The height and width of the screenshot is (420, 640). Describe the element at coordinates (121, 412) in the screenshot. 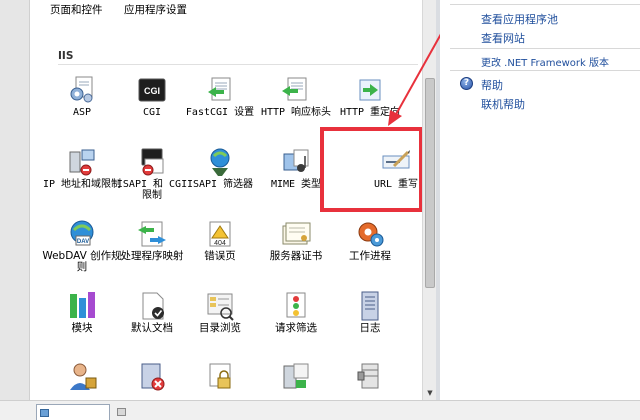

I see `content-view-icon` at that location.